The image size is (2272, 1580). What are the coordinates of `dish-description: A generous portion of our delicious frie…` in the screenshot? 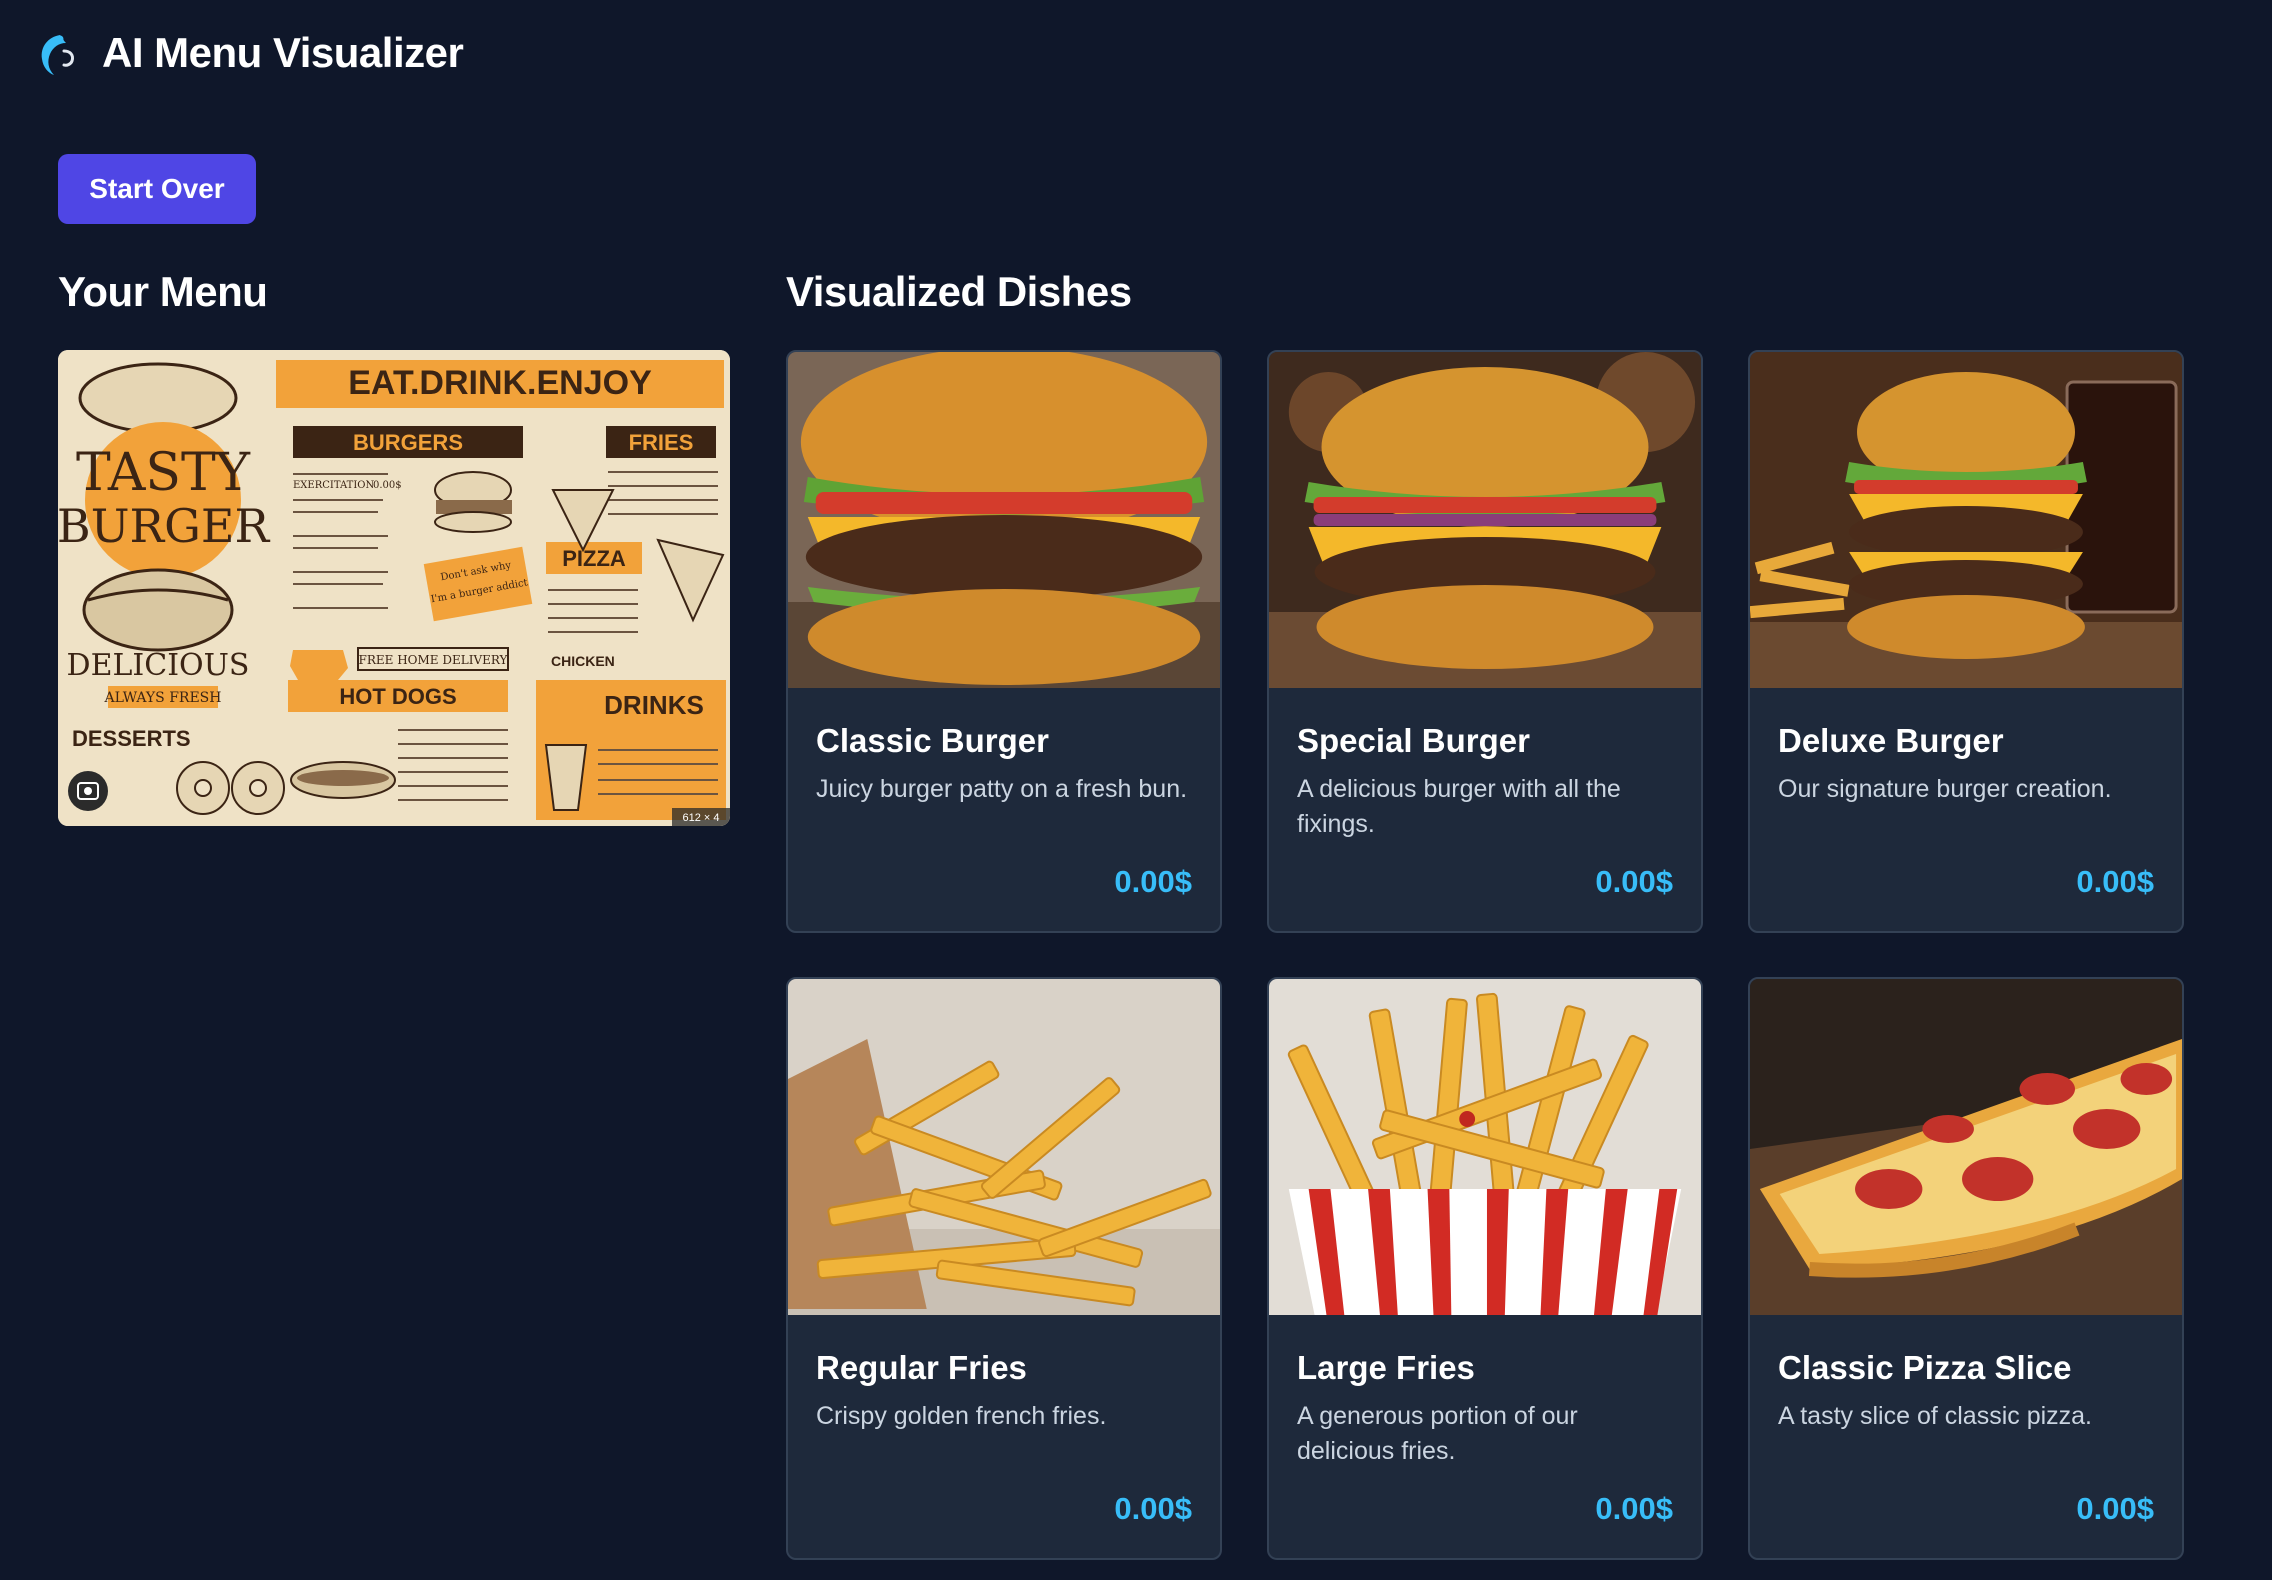 It's located at (1437, 1433).